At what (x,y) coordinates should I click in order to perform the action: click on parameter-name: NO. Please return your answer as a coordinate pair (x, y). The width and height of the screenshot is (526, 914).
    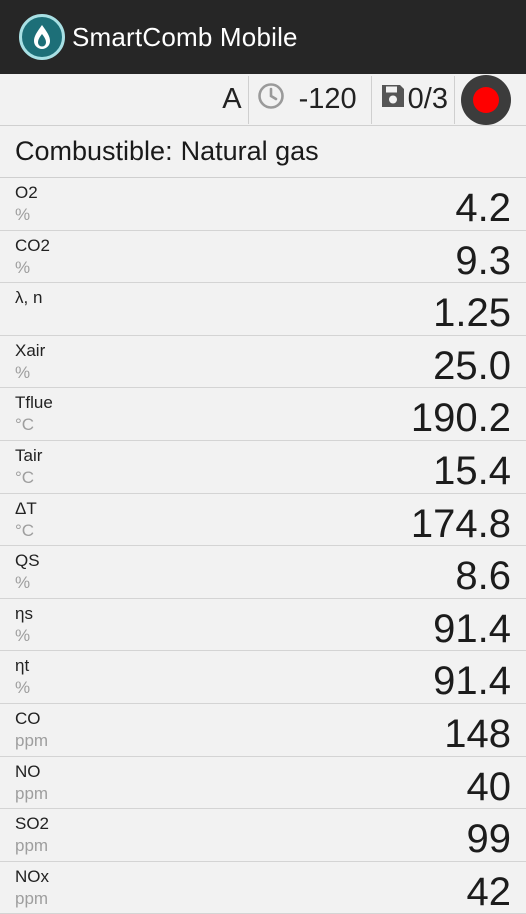
    Looking at the image, I should click on (28, 771).